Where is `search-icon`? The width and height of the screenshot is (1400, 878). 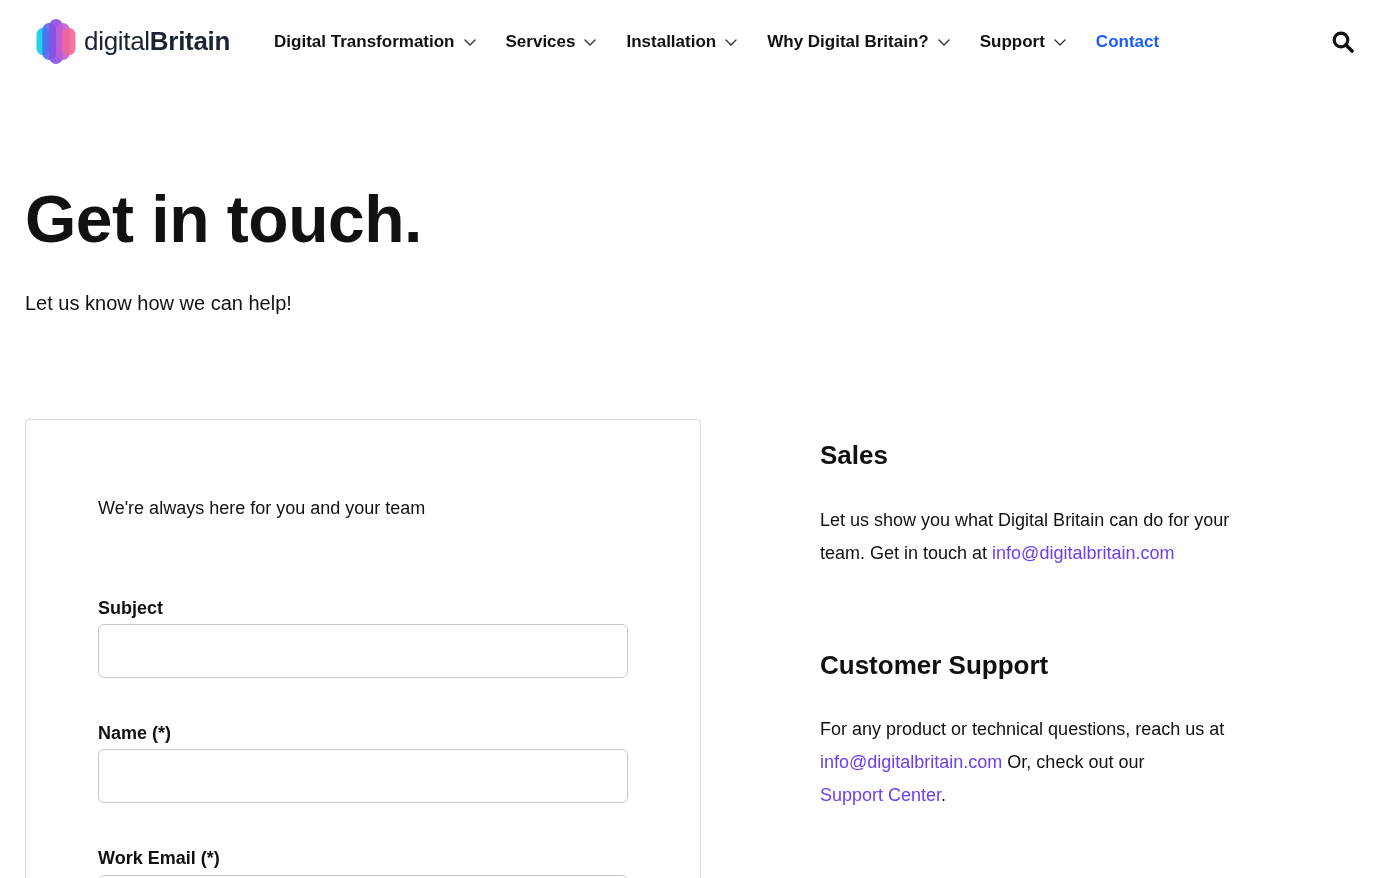 search-icon is located at coordinates (1343, 42).